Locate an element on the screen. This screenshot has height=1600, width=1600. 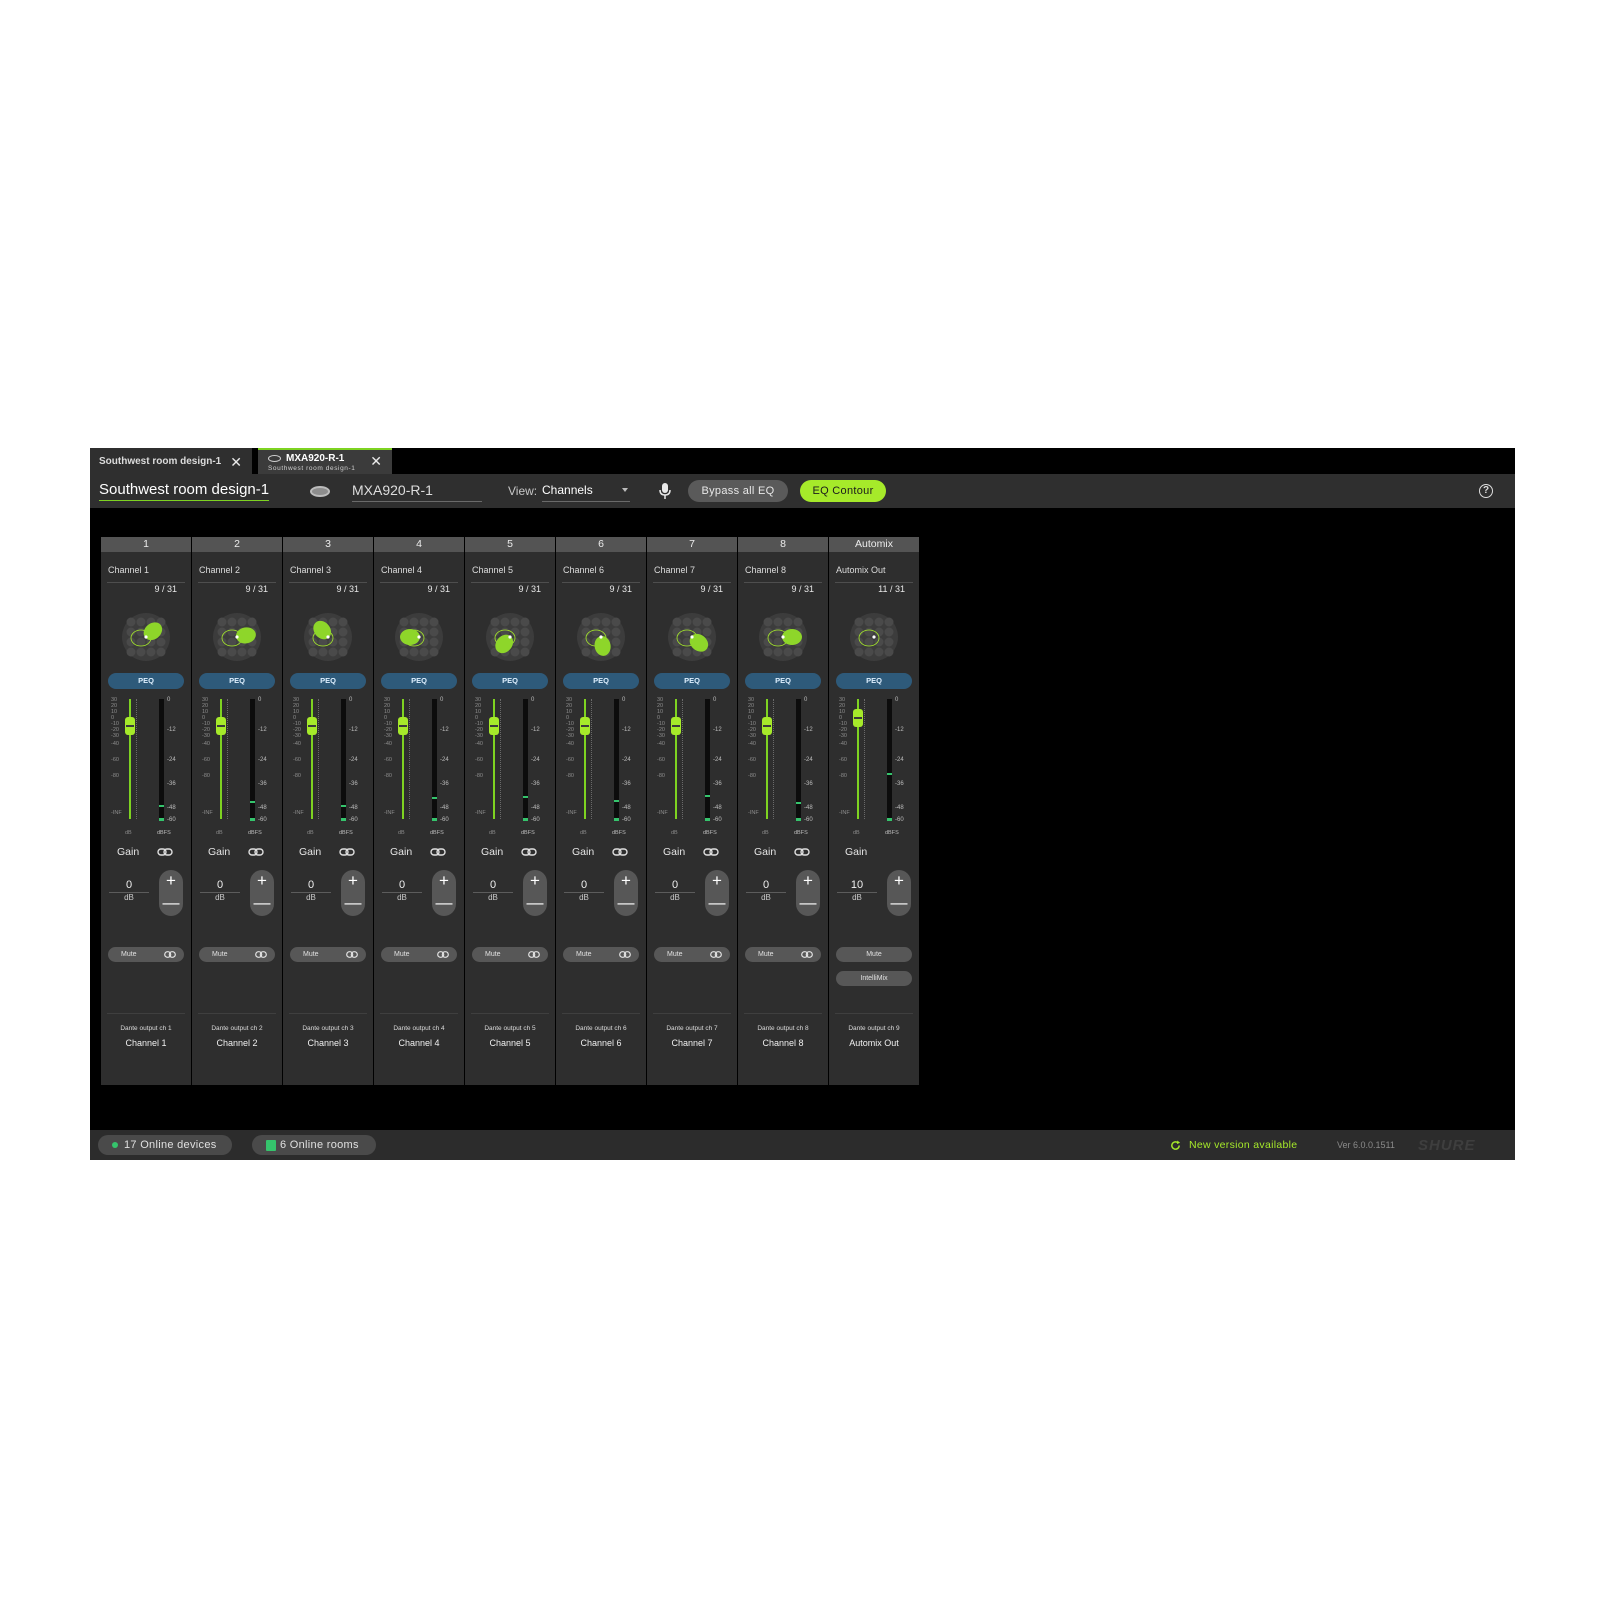
online-rooms-button: 6 Online rooms is located at coordinates (314, 1145).